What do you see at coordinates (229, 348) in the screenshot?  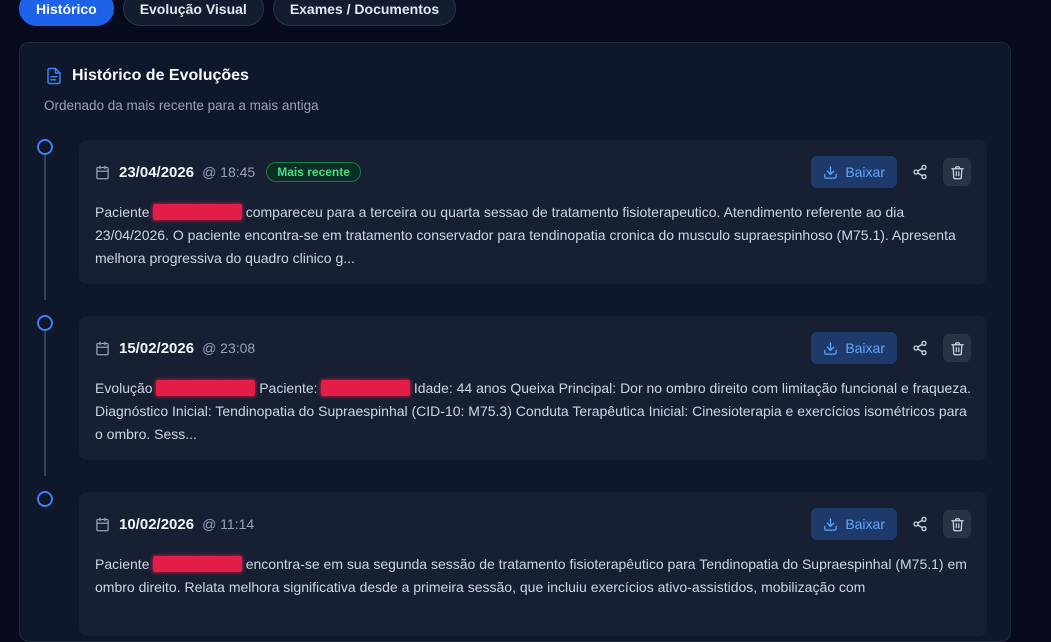 I see `entry-time: @ 23:08` at bounding box center [229, 348].